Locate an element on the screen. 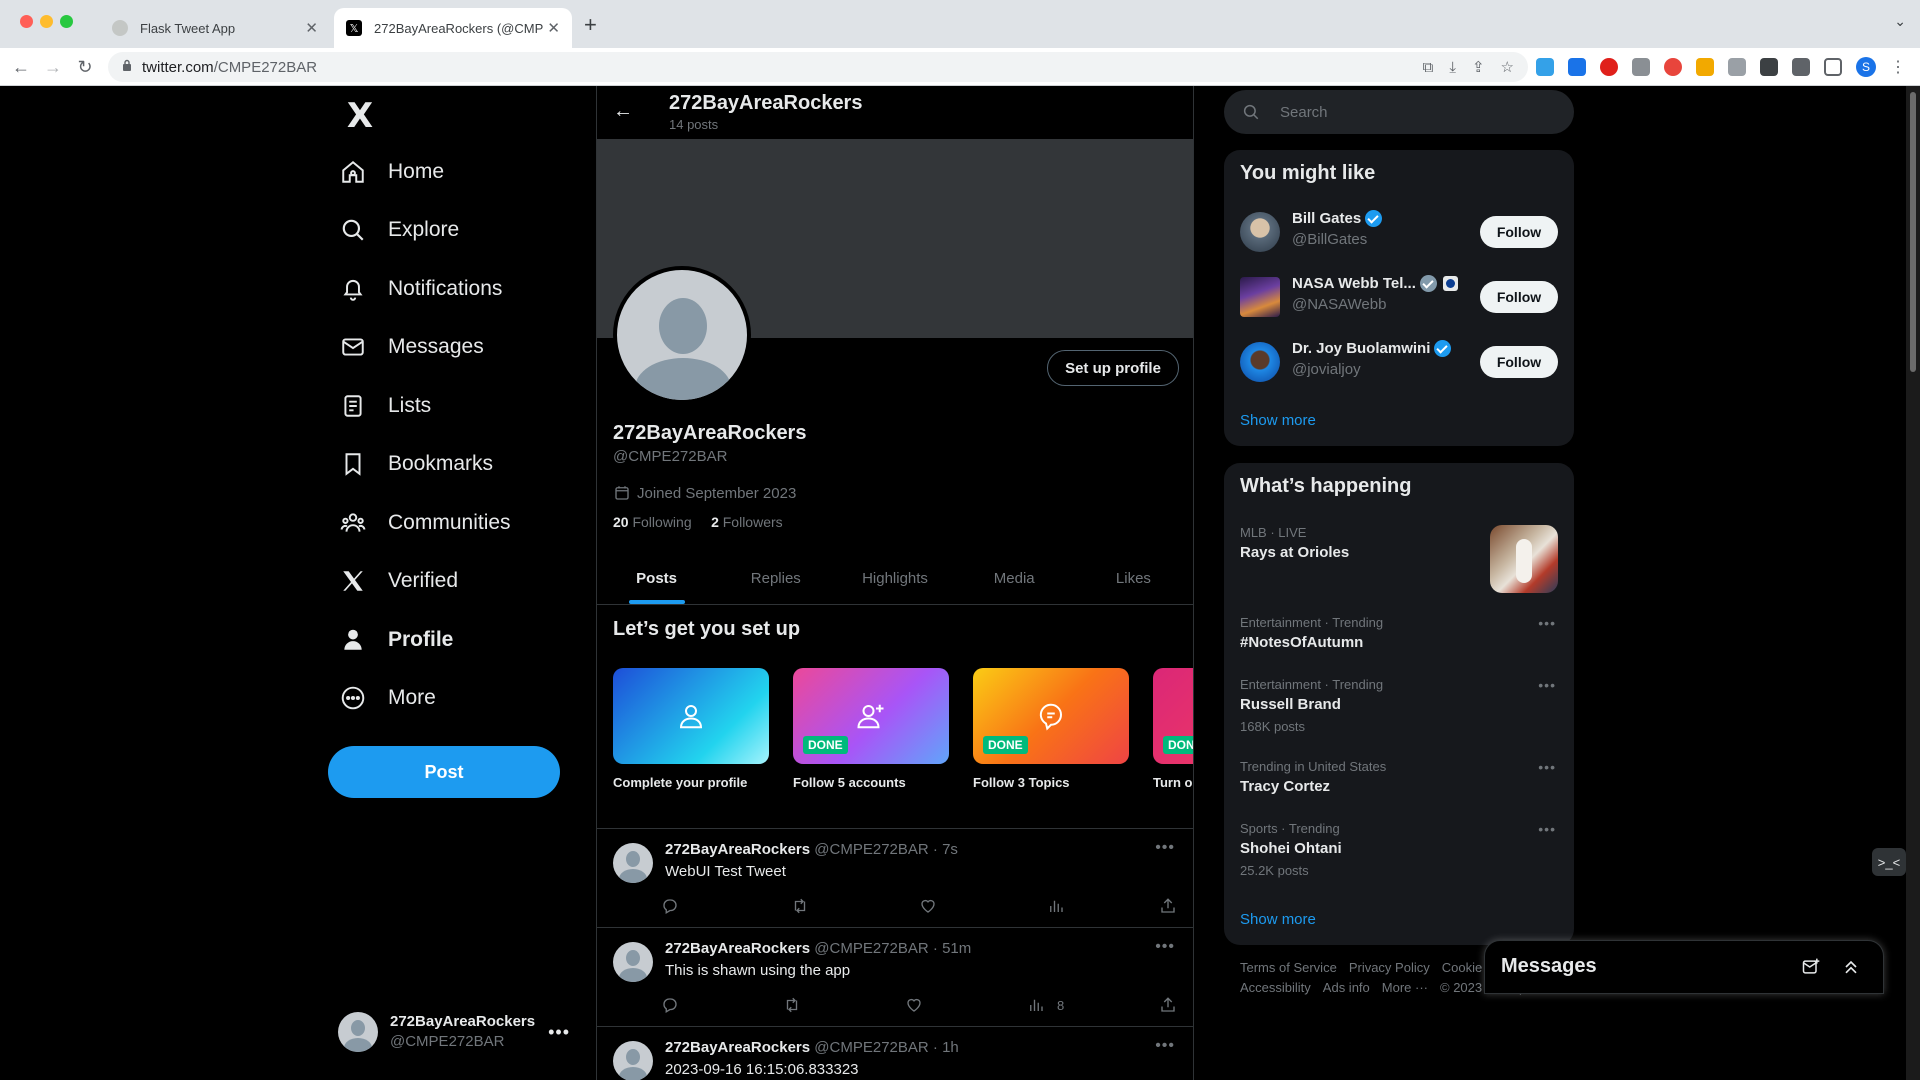 This screenshot has width=1920, height=1080. footer-link: Terms of Service is located at coordinates (1288, 967).